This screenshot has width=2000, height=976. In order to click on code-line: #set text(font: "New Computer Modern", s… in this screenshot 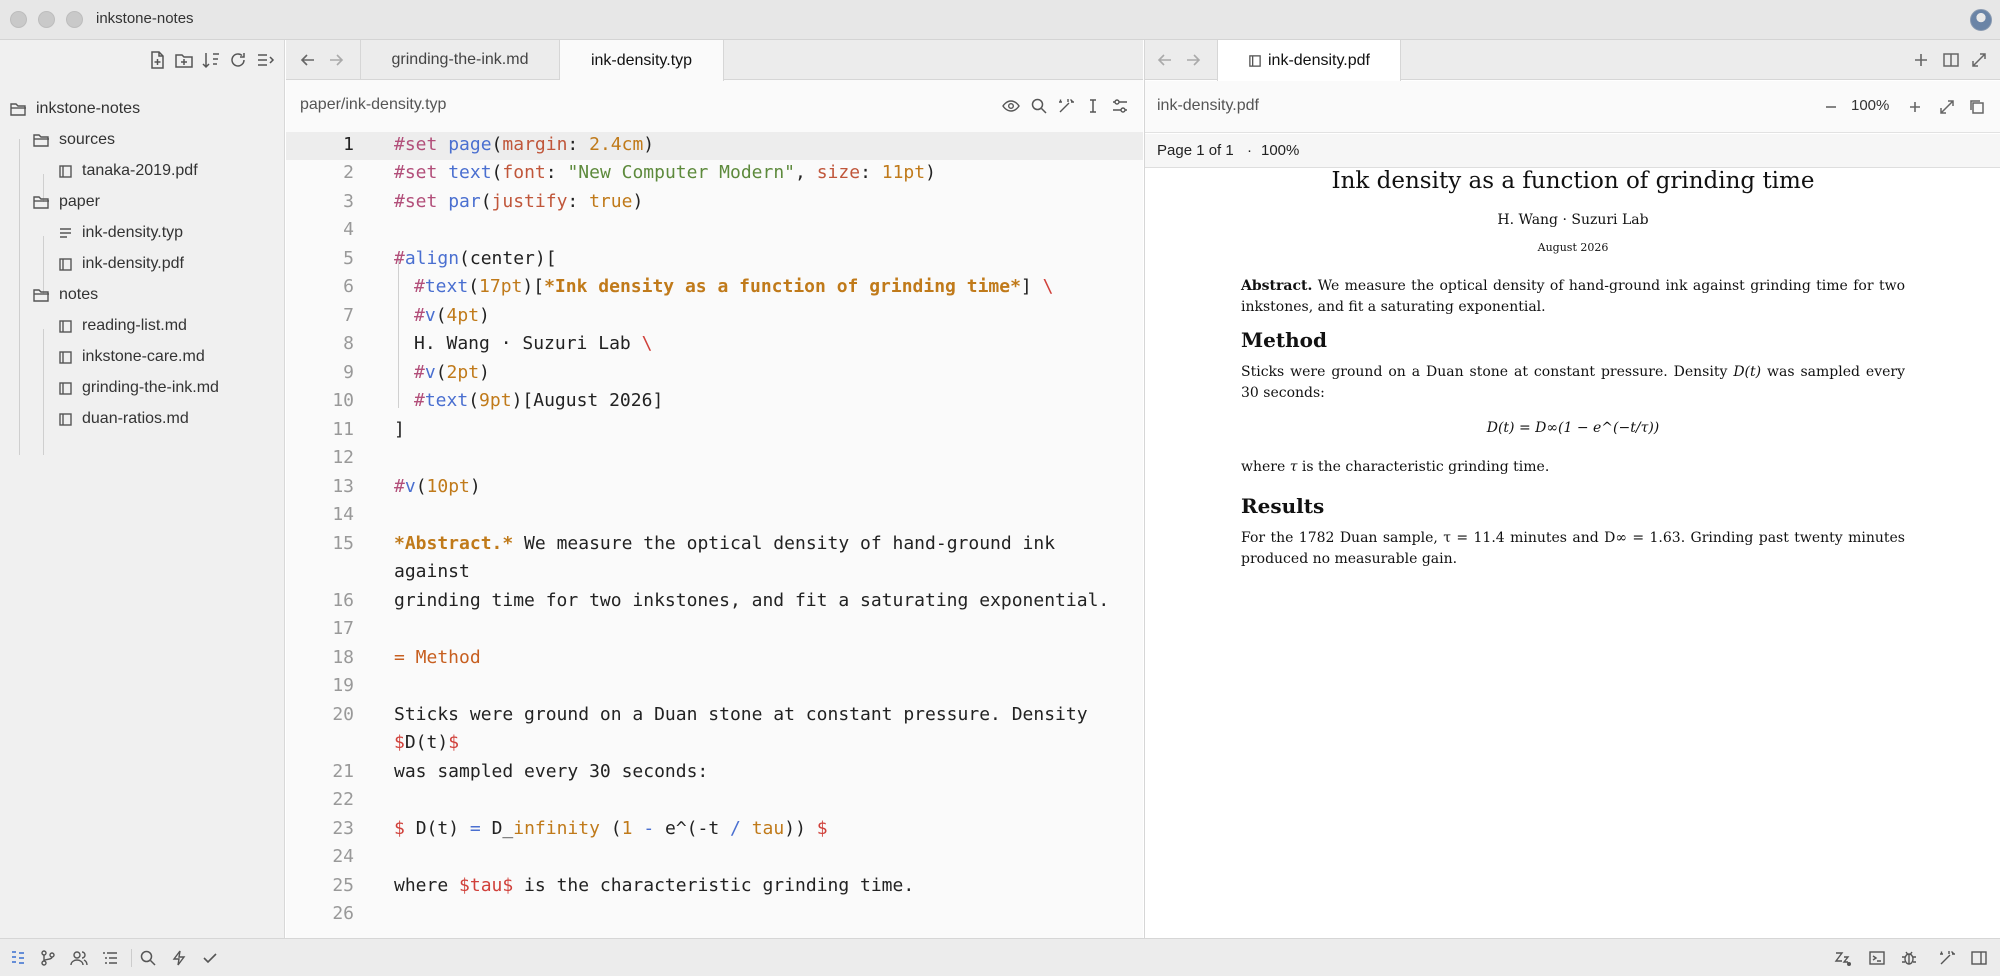, I will do `click(665, 172)`.